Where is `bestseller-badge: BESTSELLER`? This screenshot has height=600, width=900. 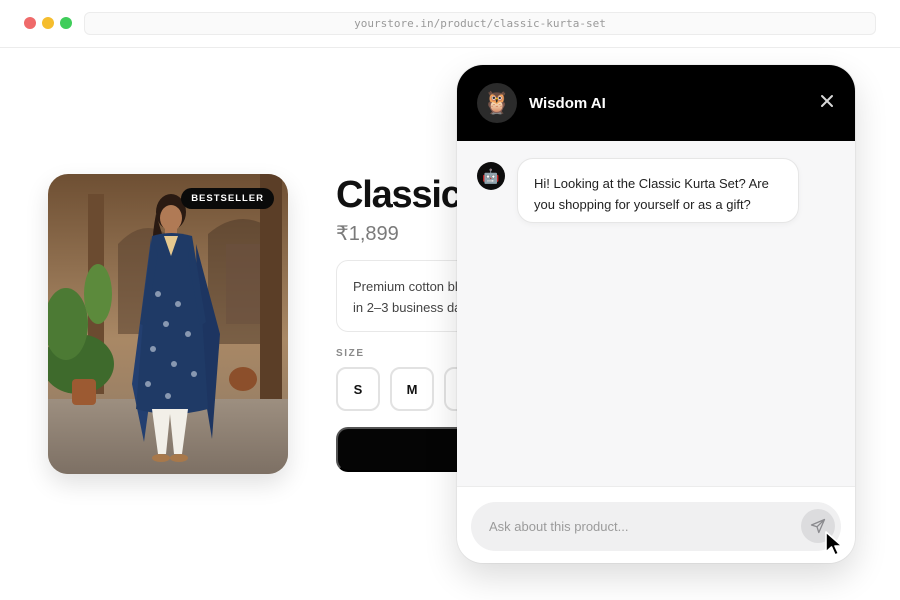 bestseller-badge: BESTSELLER is located at coordinates (227, 198).